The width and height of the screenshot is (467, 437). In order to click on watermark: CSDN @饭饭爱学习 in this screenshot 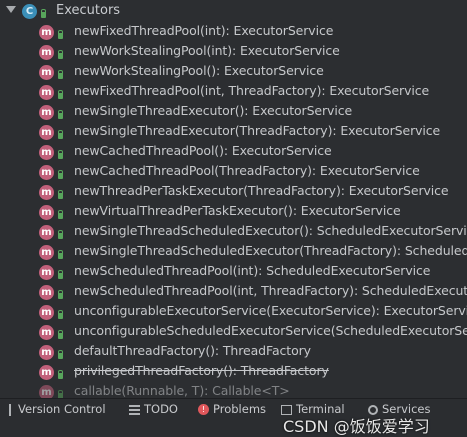, I will do `click(356, 426)`.